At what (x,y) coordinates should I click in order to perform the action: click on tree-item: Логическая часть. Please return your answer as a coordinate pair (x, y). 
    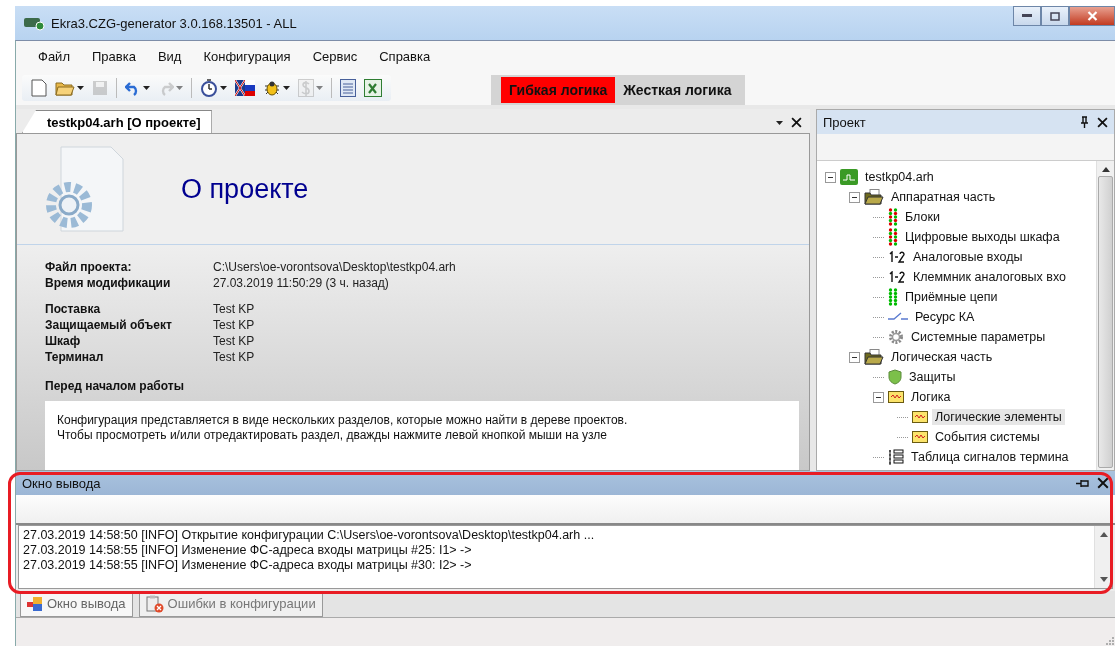
    Looking at the image, I should click on (942, 357).